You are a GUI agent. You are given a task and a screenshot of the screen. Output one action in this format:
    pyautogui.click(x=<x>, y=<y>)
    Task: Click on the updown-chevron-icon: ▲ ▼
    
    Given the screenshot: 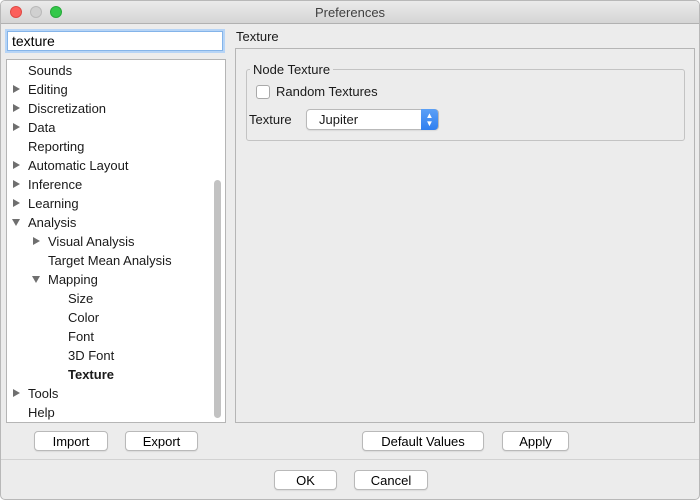 What is the action you would take?
    pyautogui.click(x=429, y=119)
    